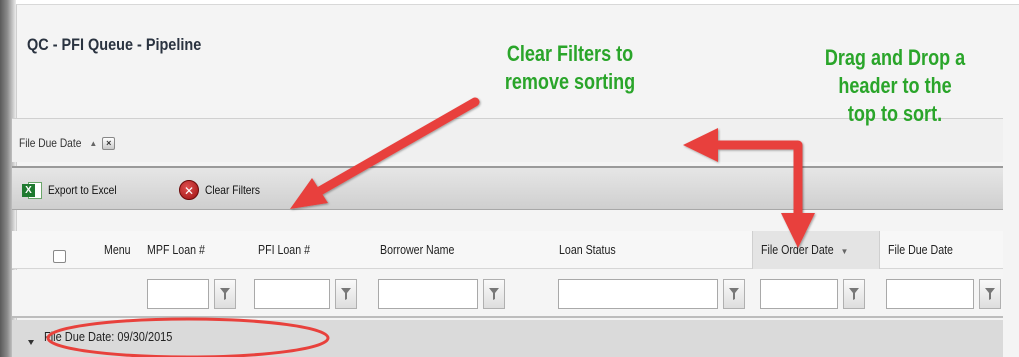  Describe the element at coordinates (292, 294) in the screenshot. I see `filter-input-pfi-loan` at that location.